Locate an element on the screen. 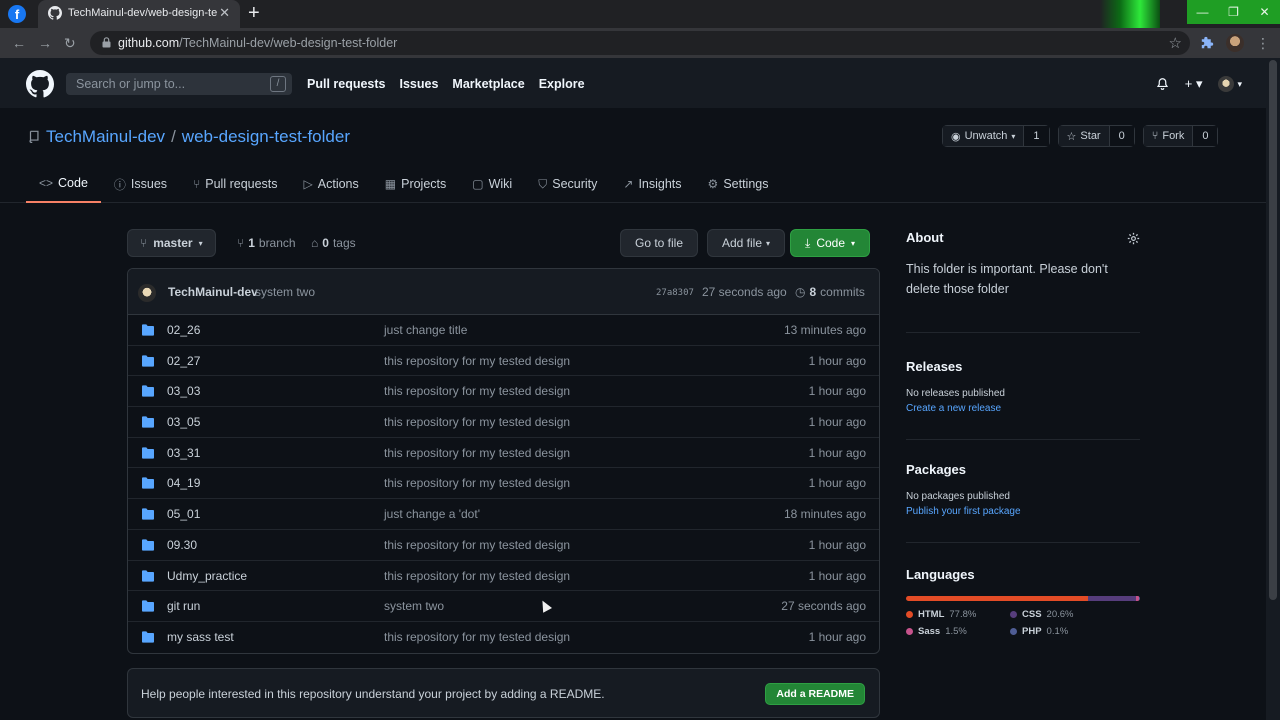  file-name: 03_05 is located at coordinates (183, 422).